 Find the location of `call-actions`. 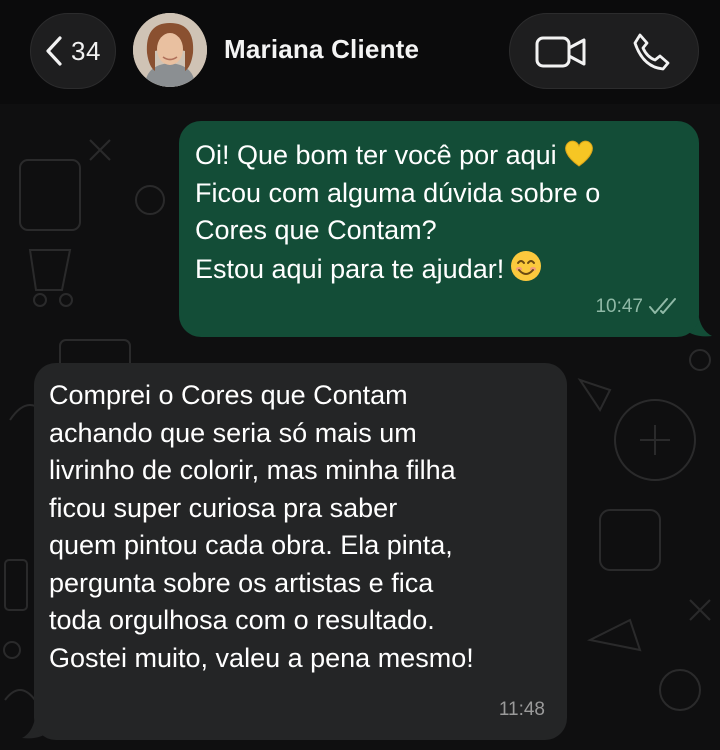

call-actions is located at coordinates (604, 51).